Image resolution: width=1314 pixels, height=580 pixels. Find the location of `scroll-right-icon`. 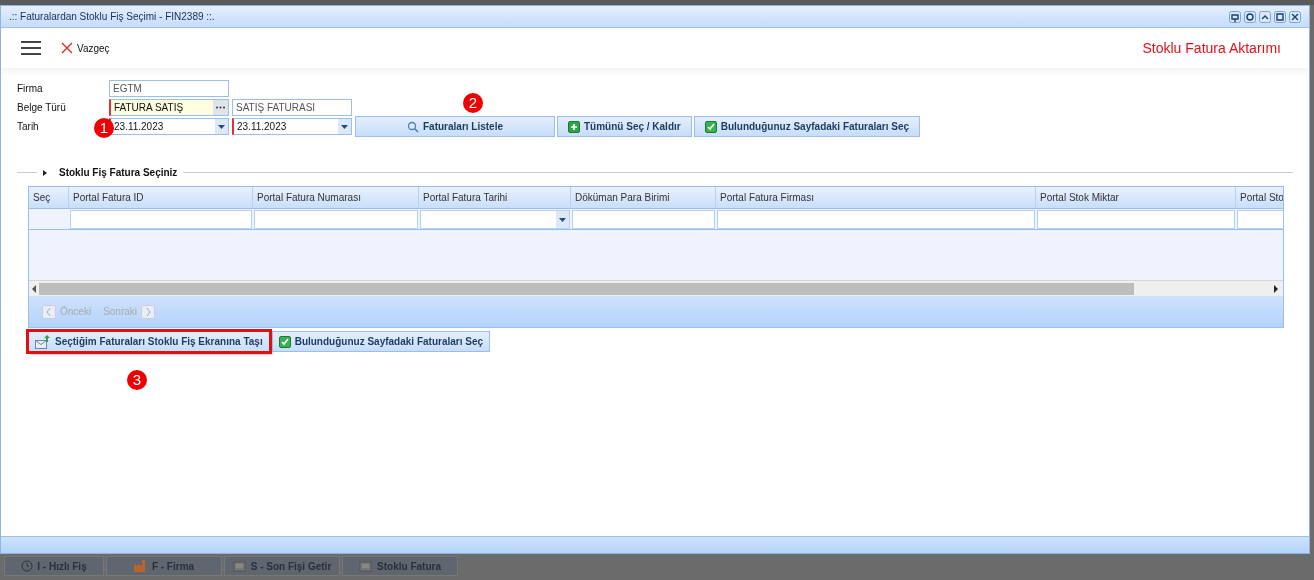

scroll-right-icon is located at coordinates (1276, 288).